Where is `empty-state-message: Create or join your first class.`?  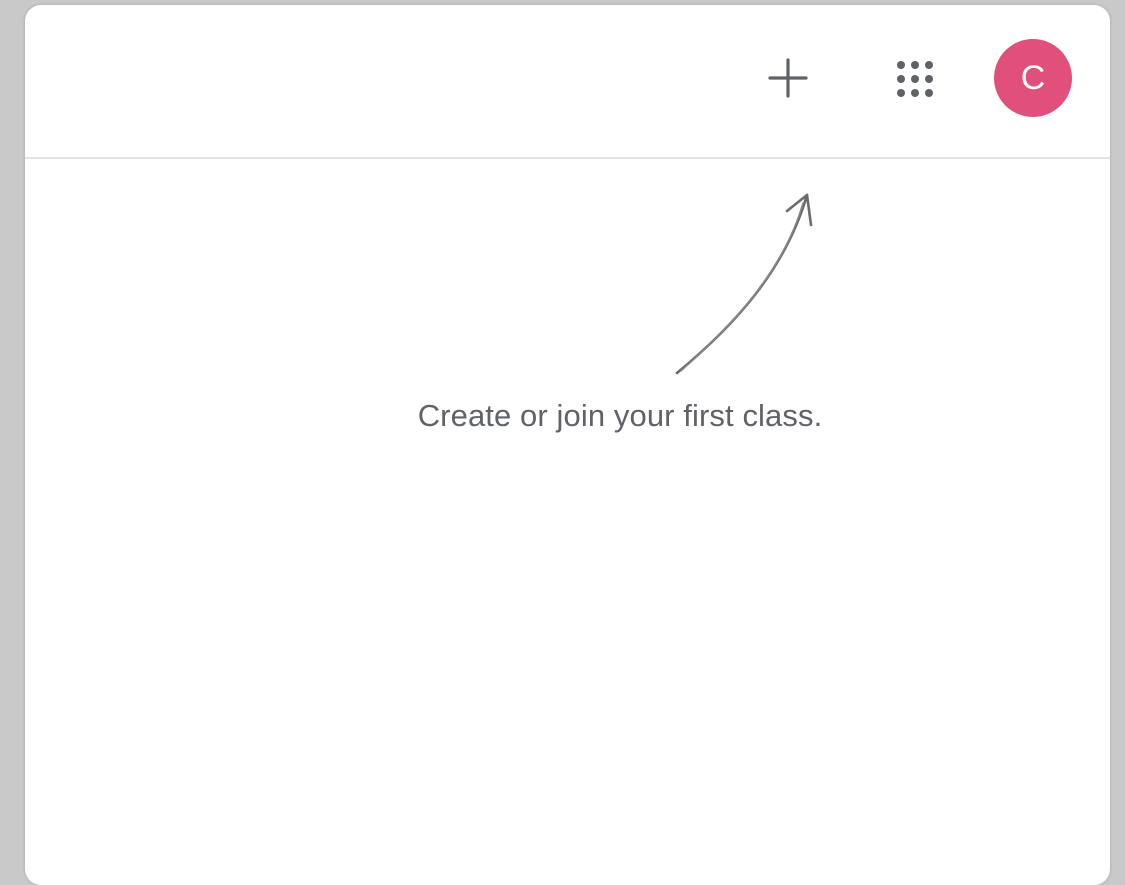 empty-state-message: Create or join your first class. is located at coordinates (620, 415).